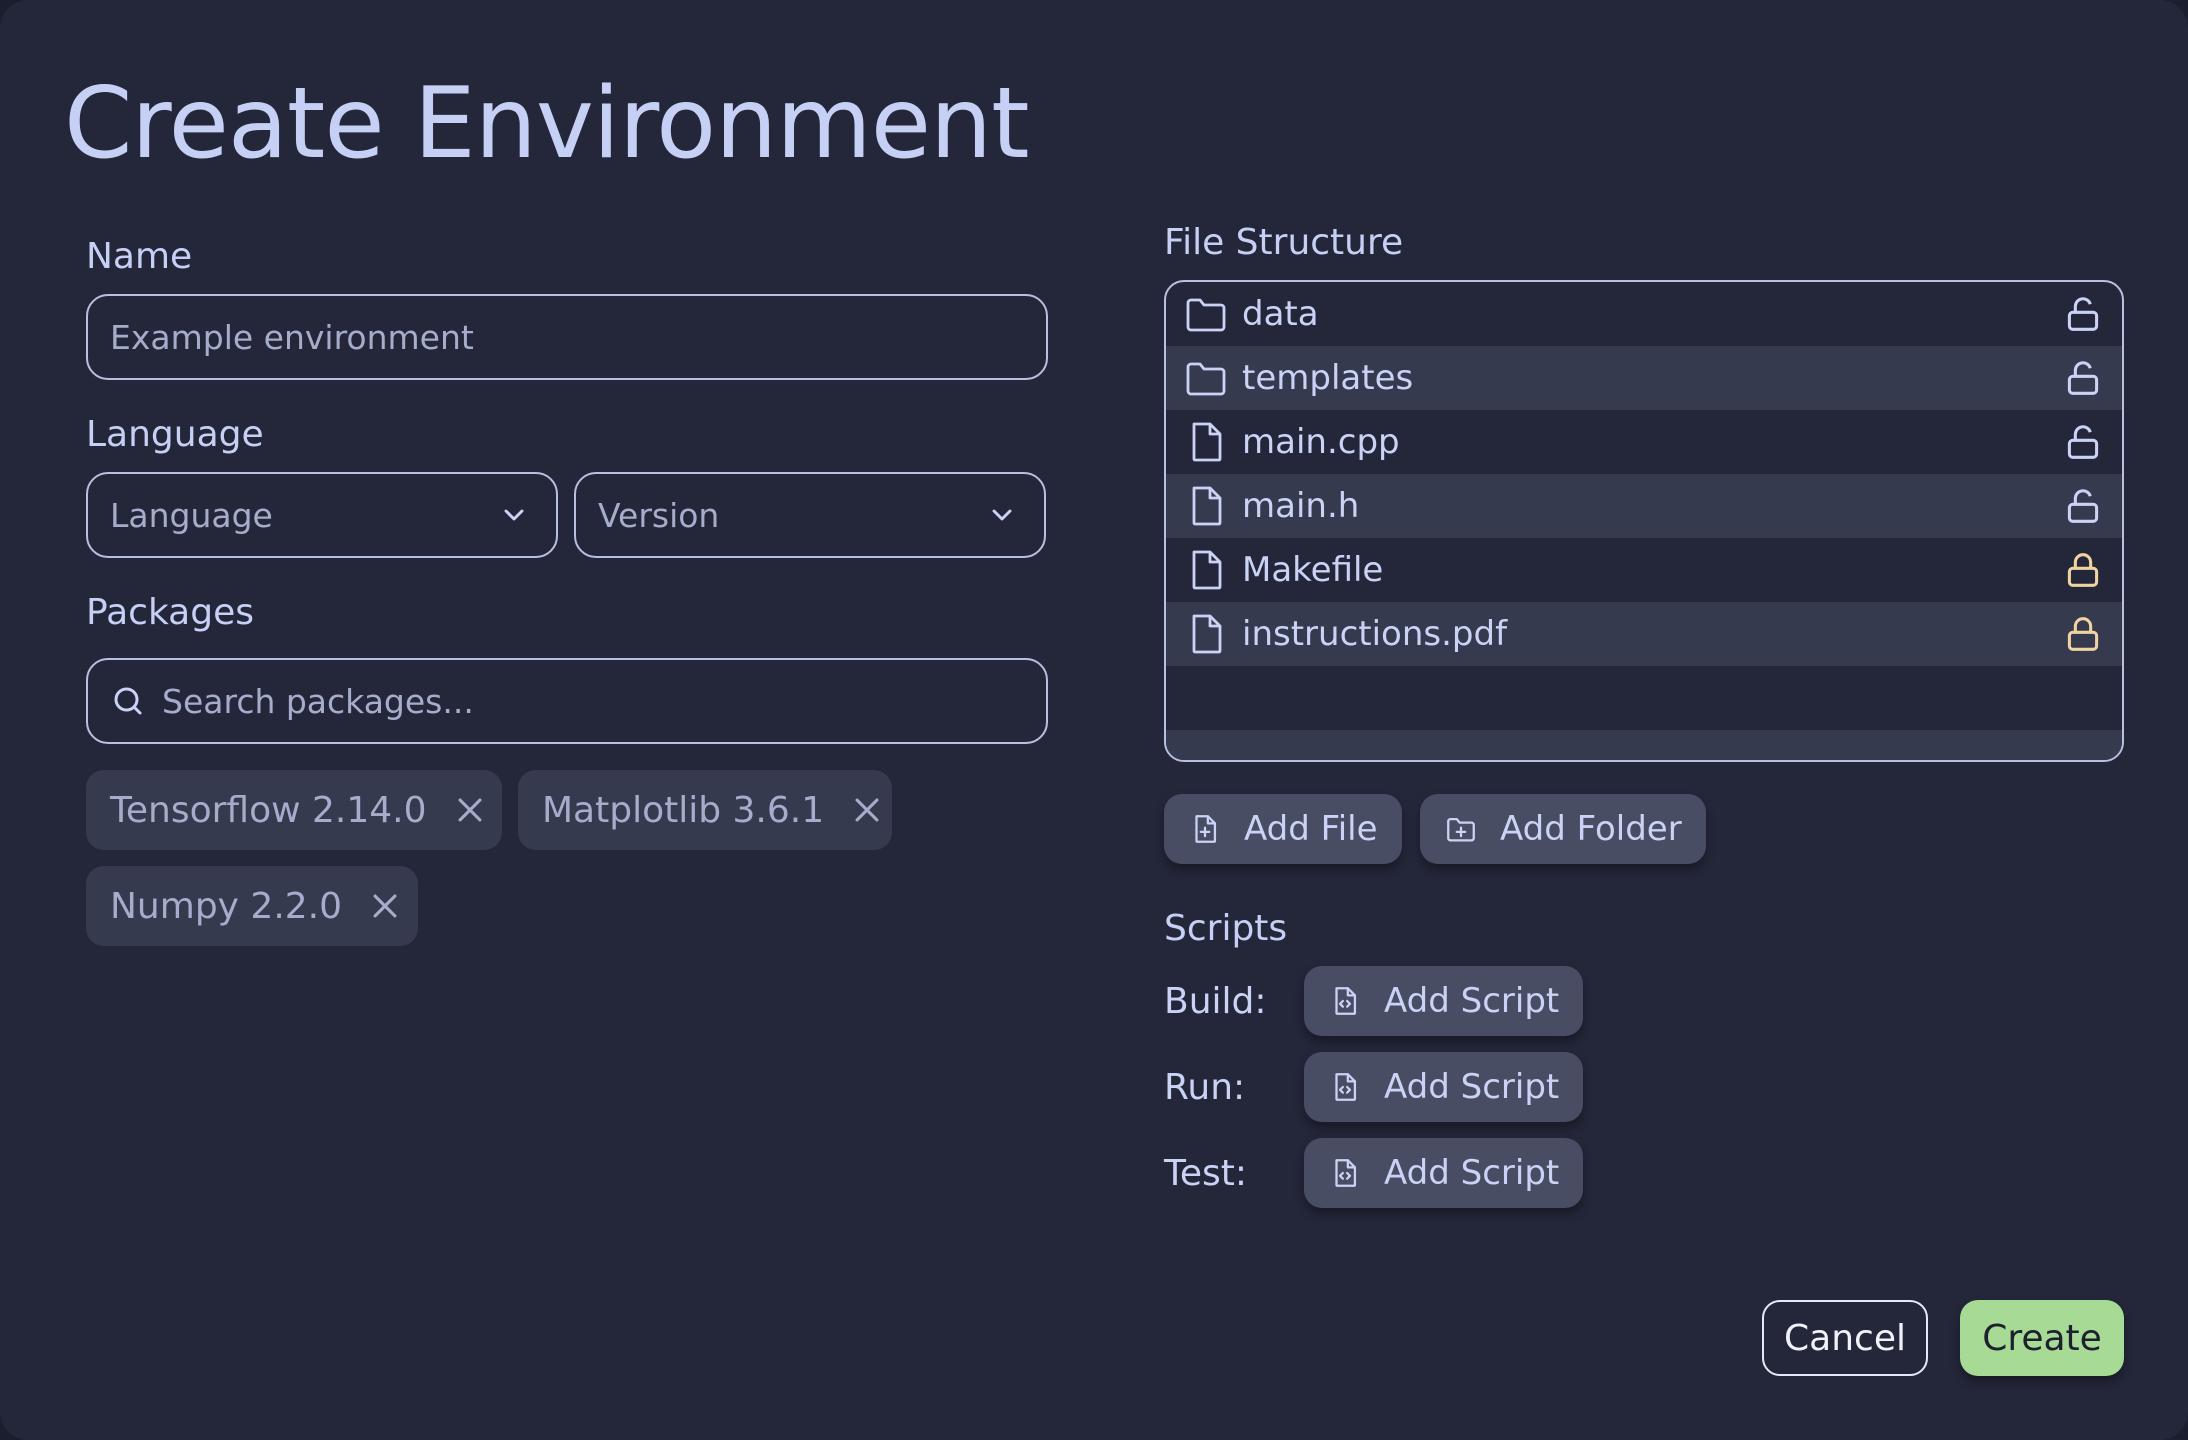 This screenshot has height=1440, width=2188. I want to click on file-tree-item-name: Makefile, so click(1313, 570).